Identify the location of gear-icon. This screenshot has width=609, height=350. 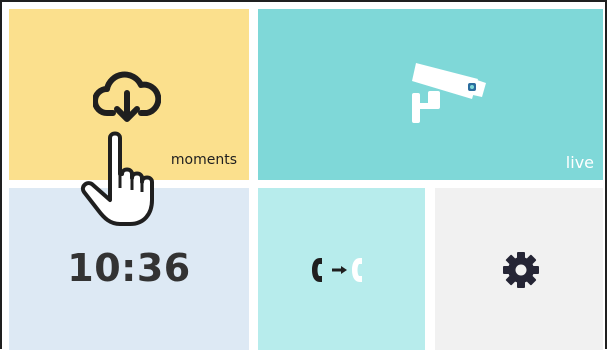
(521, 270).